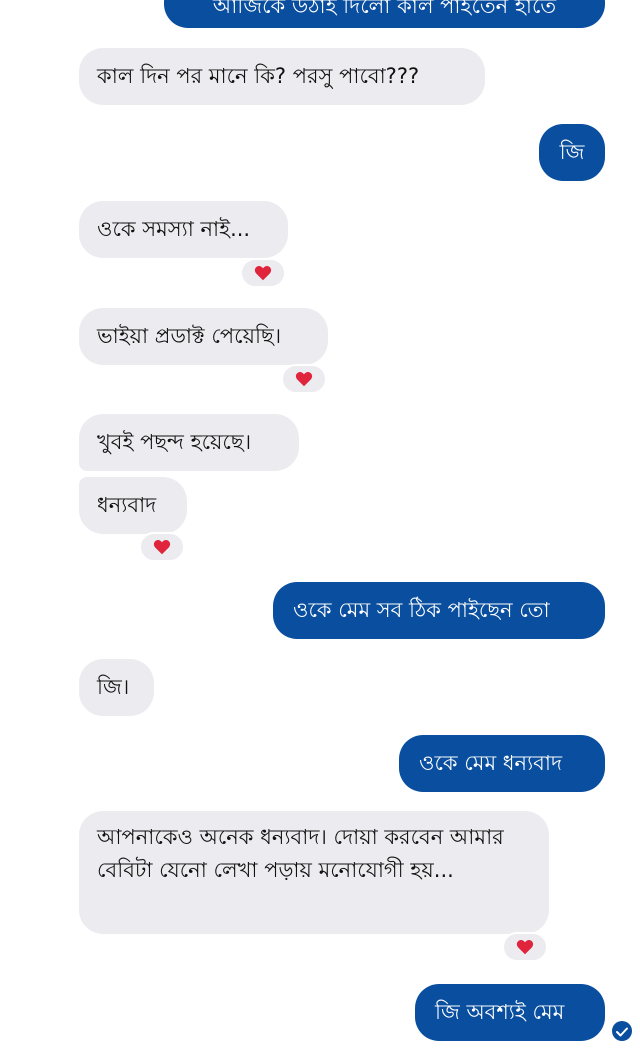  Describe the element at coordinates (500, 1012) in the screenshot. I see `message-text: জি অবশ্যই মেম` at that location.